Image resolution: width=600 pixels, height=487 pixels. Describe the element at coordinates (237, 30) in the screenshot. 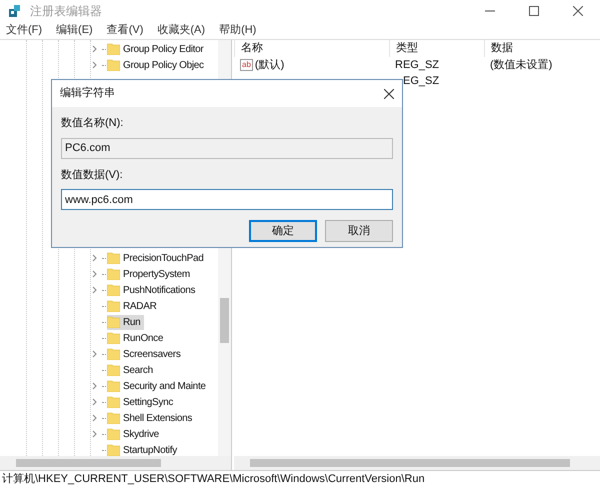

I see `menu-item: 帮助(H)` at that location.